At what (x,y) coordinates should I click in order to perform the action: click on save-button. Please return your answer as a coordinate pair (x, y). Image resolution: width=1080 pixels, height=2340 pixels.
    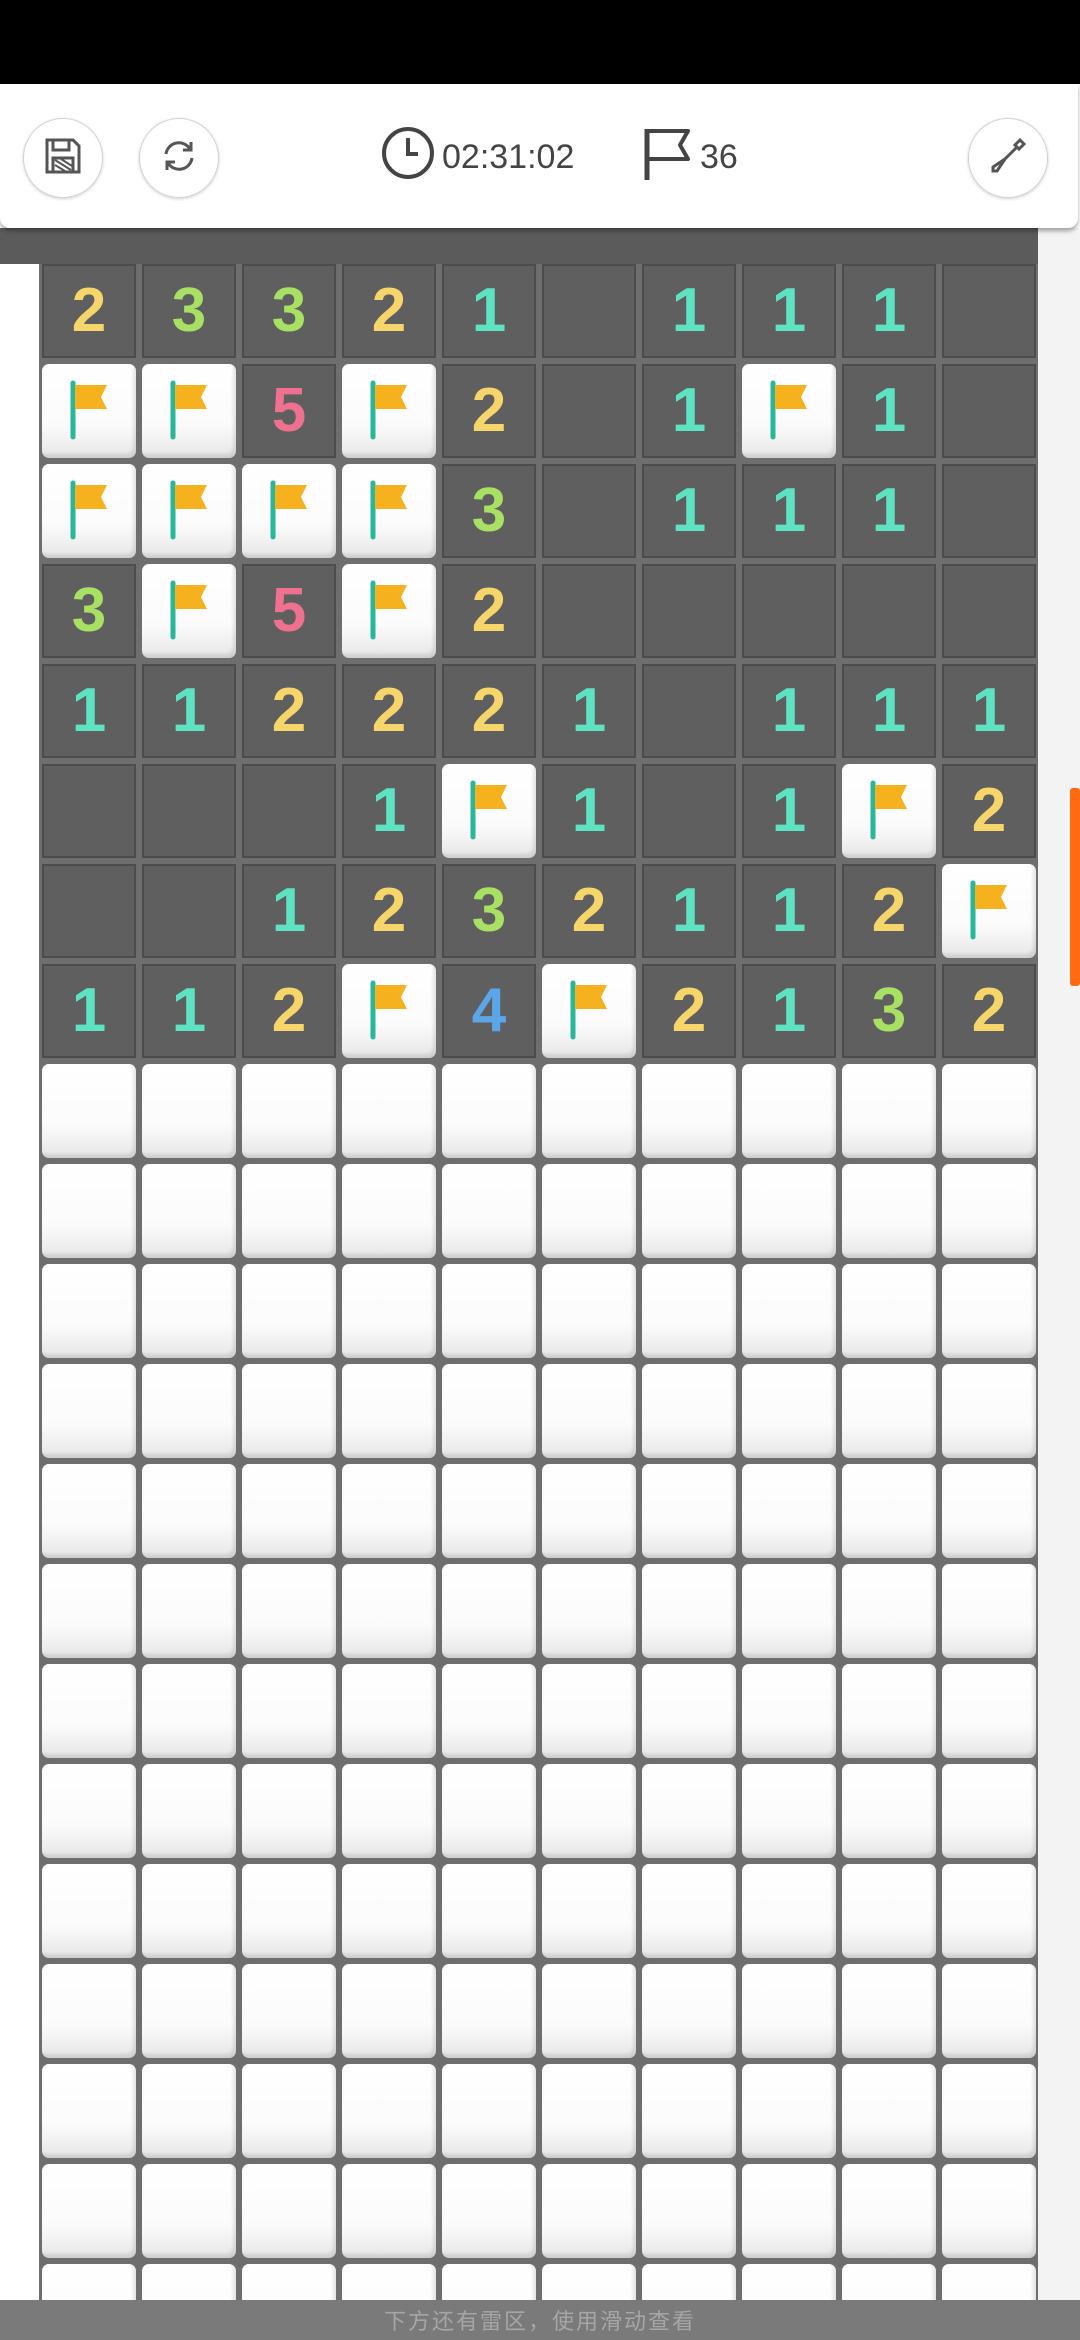
    Looking at the image, I should click on (63, 158).